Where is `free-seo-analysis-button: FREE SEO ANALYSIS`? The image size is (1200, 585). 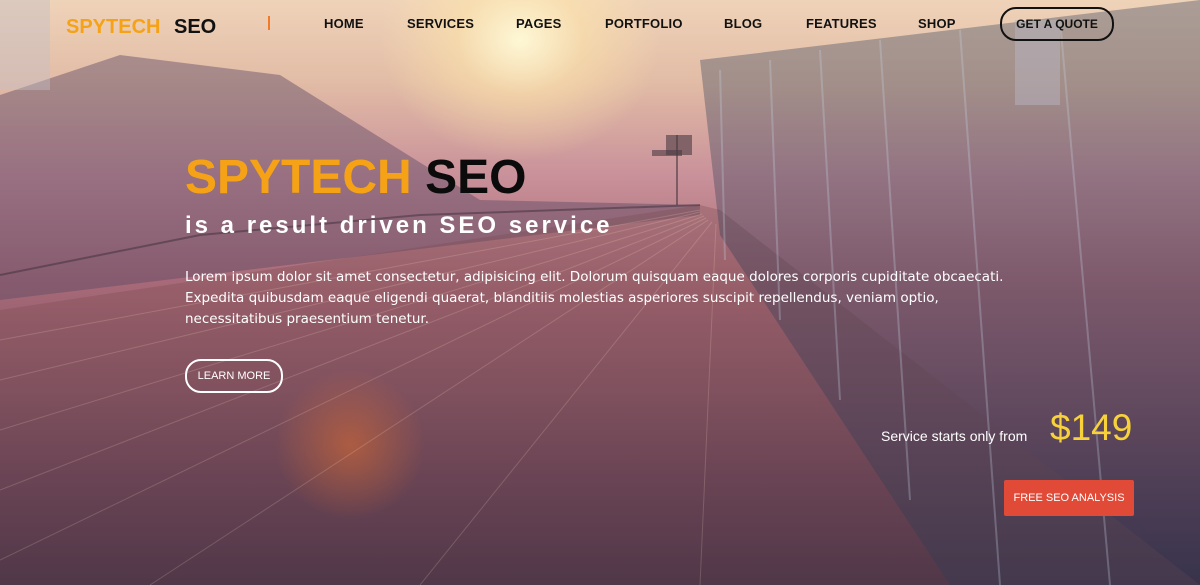
free-seo-analysis-button: FREE SEO ANALYSIS is located at coordinates (1069, 498).